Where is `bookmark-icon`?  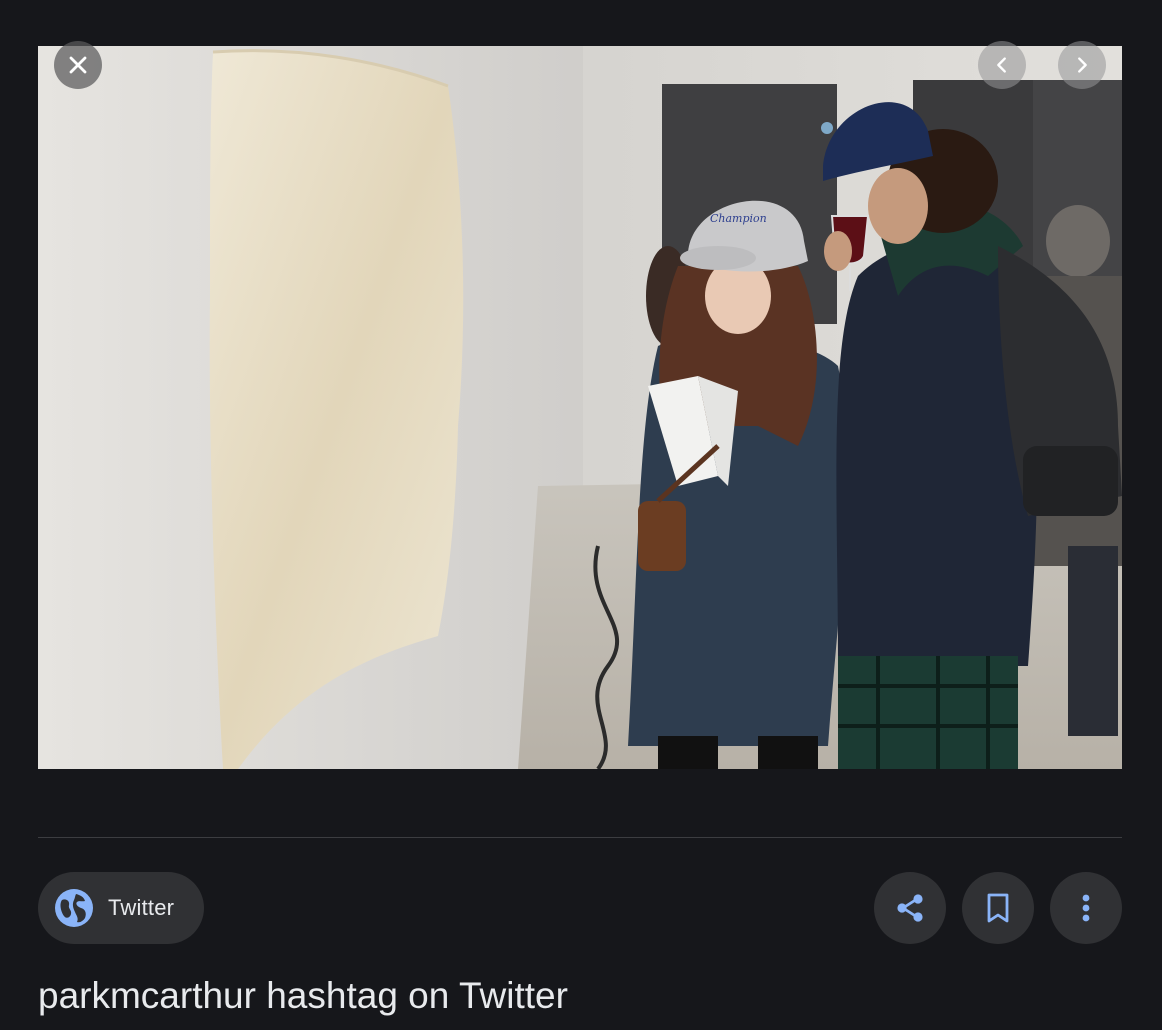 bookmark-icon is located at coordinates (998, 908).